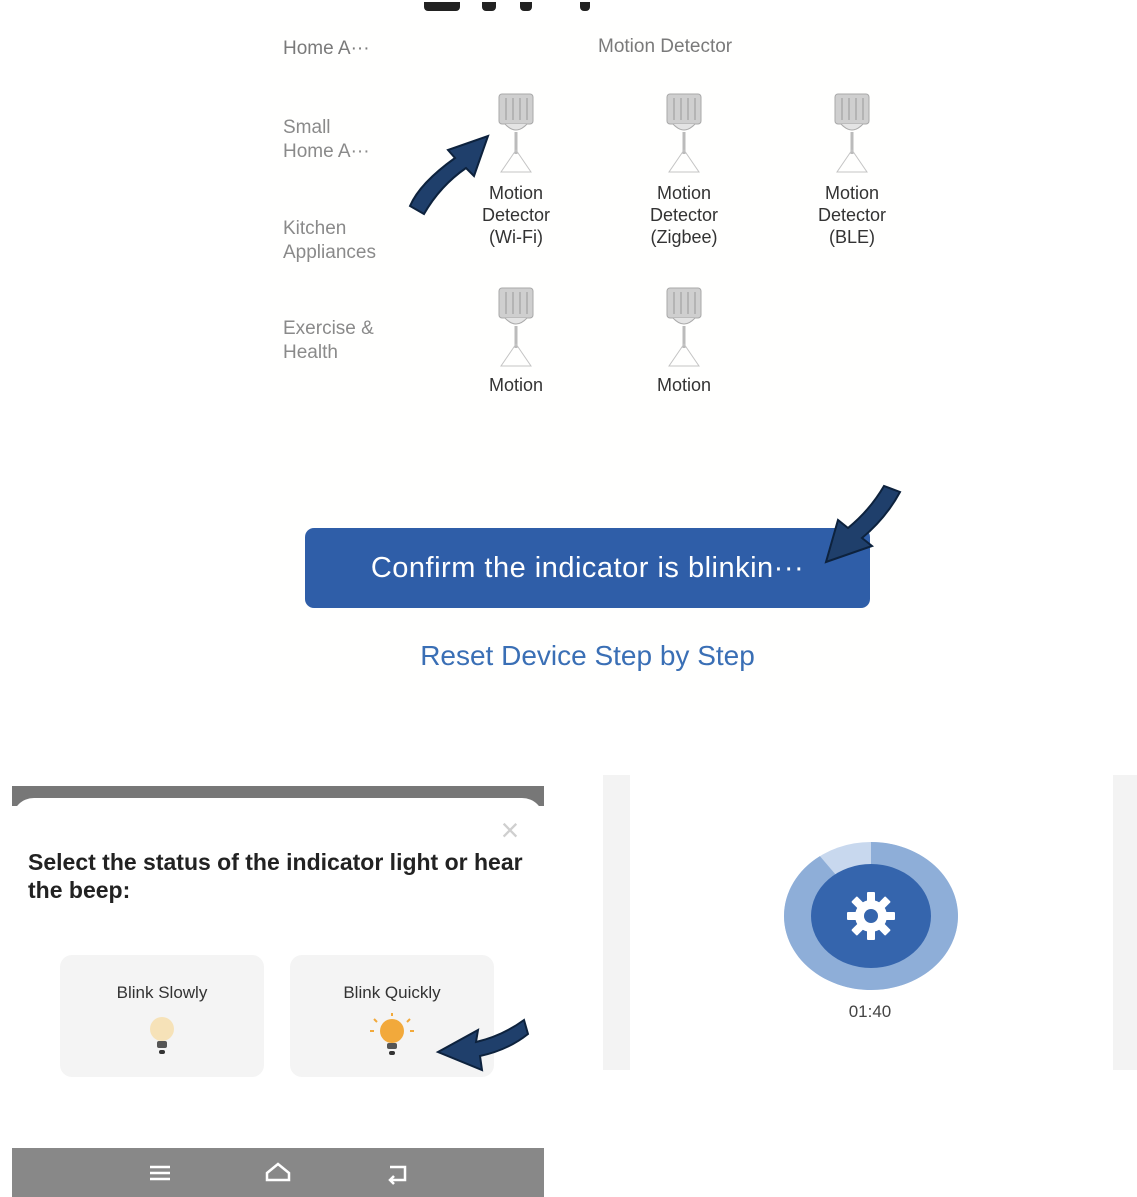  What do you see at coordinates (398, 1173) in the screenshot?
I see `back-icon` at bounding box center [398, 1173].